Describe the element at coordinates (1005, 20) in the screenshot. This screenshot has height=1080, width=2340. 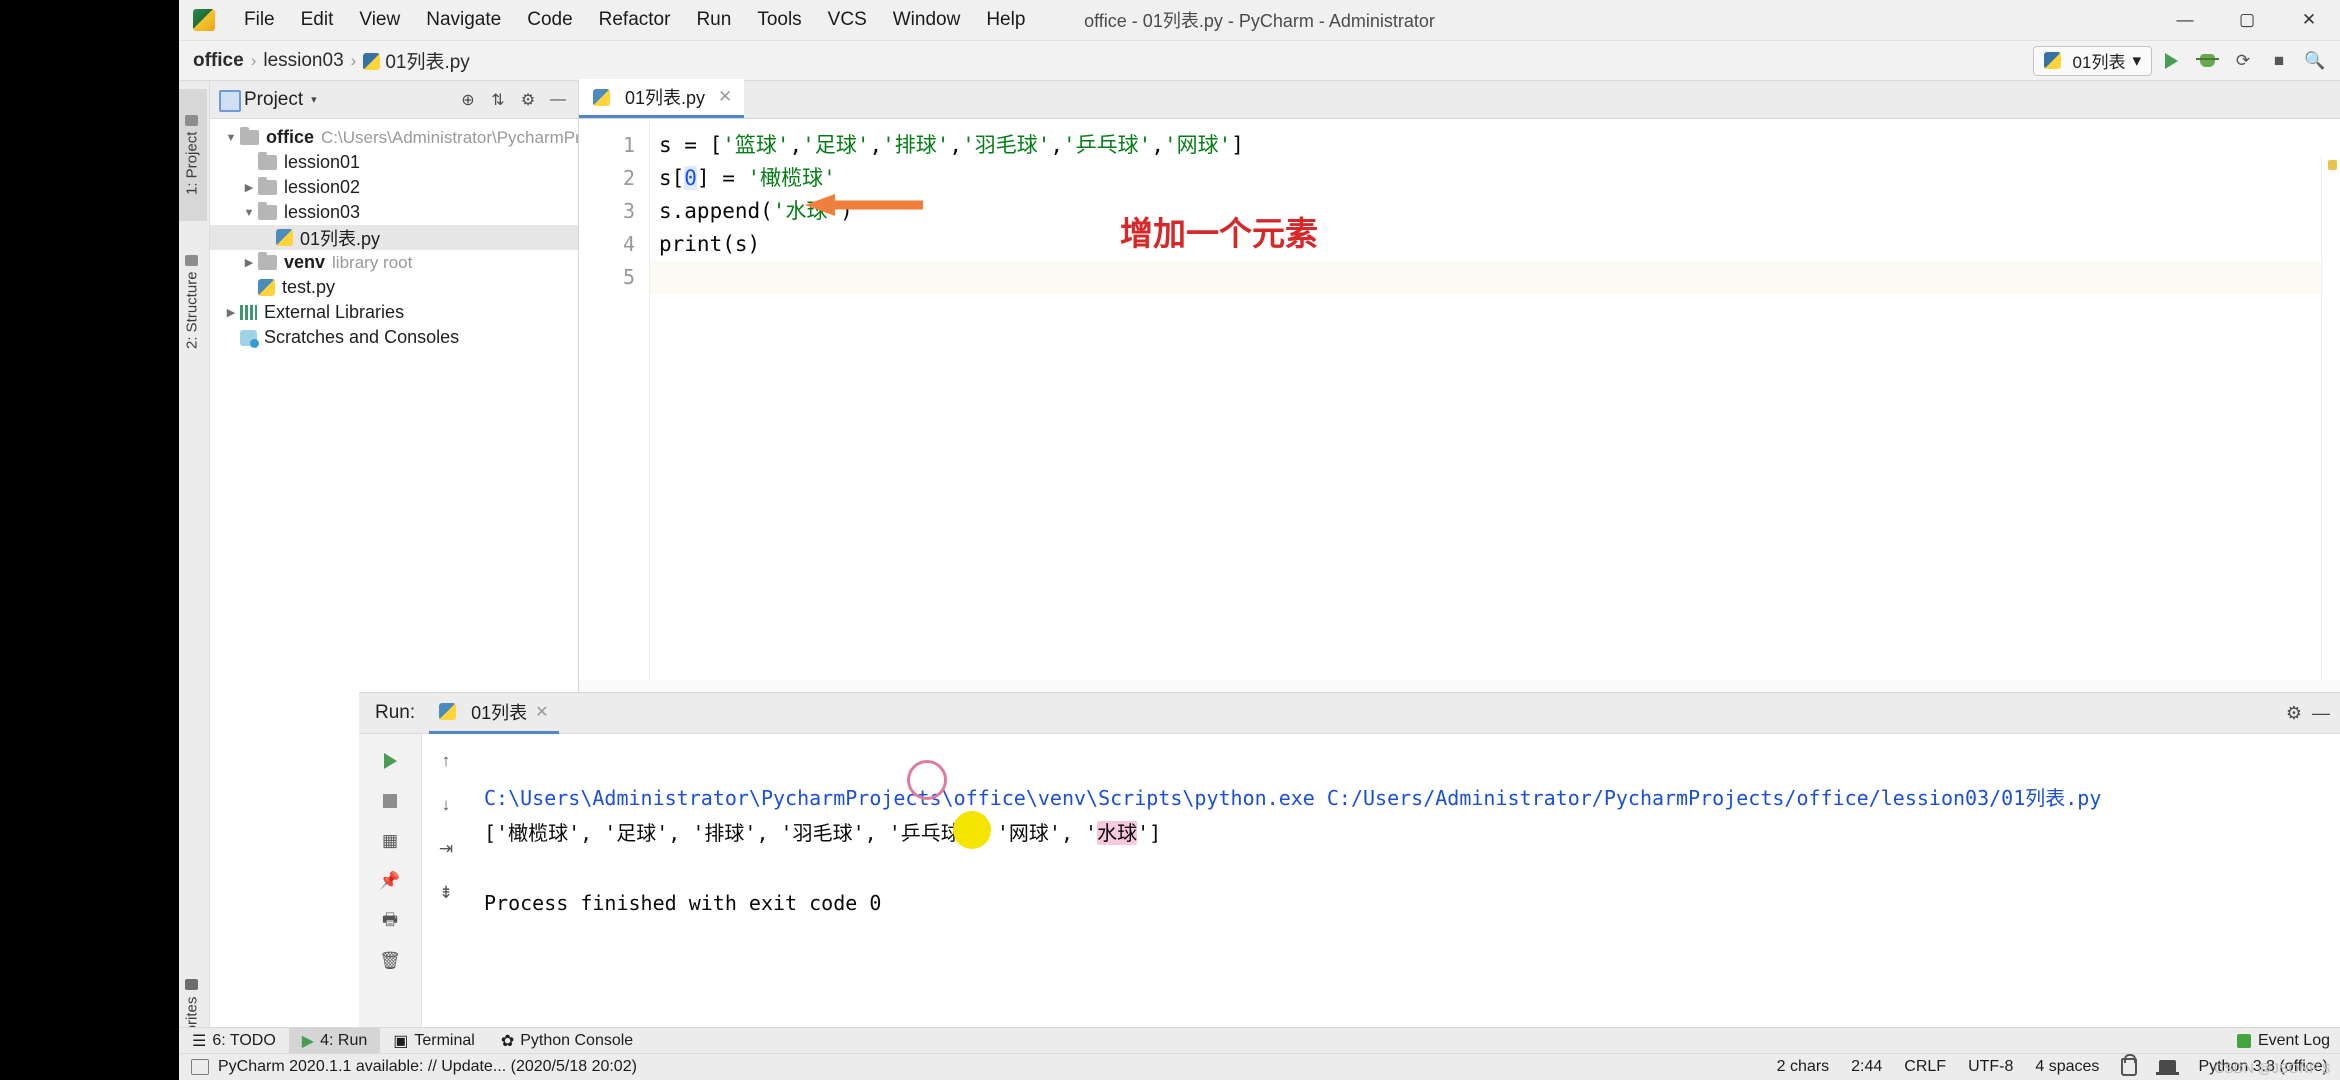
I see `menu-help: Help` at that location.